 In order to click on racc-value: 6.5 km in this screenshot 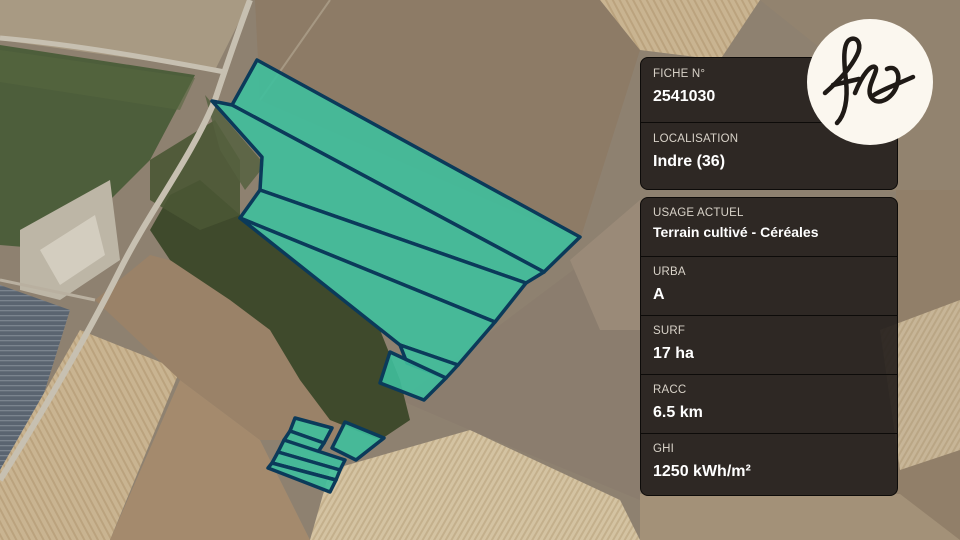, I will do `click(678, 412)`.